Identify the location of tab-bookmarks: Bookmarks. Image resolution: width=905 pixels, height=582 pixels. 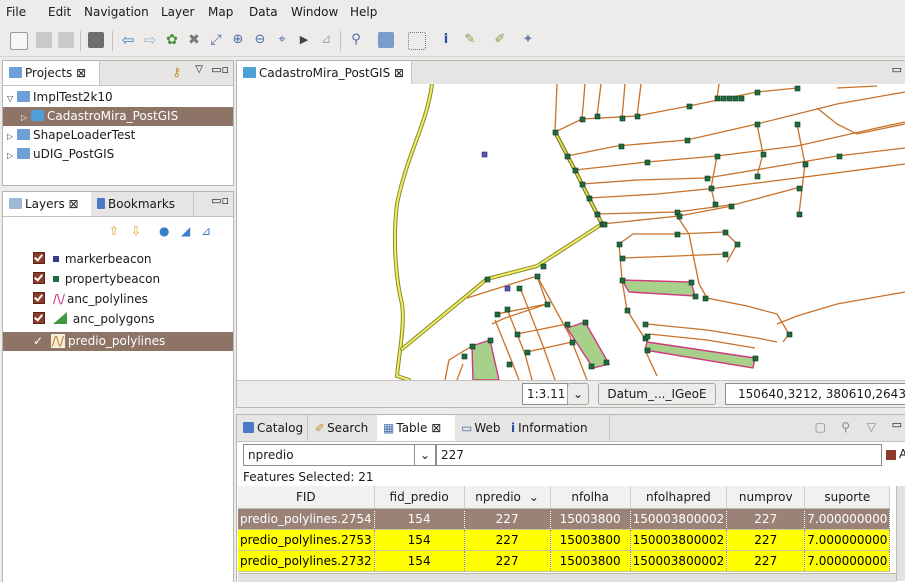
(142, 204).